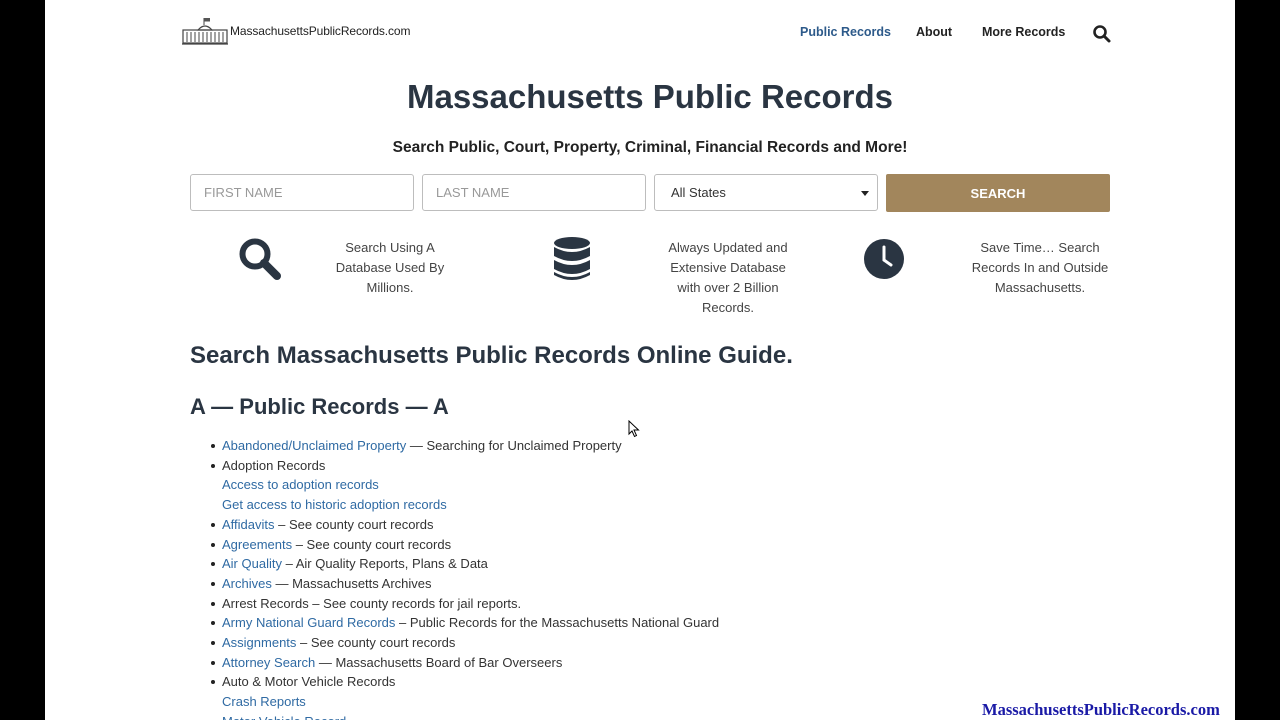 This screenshot has height=720, width=1280. What do you see at coordinates (454, 525) in the screenshot?
I see `record-item: Affidavits – See county court records` at bounding box center [454, 525].